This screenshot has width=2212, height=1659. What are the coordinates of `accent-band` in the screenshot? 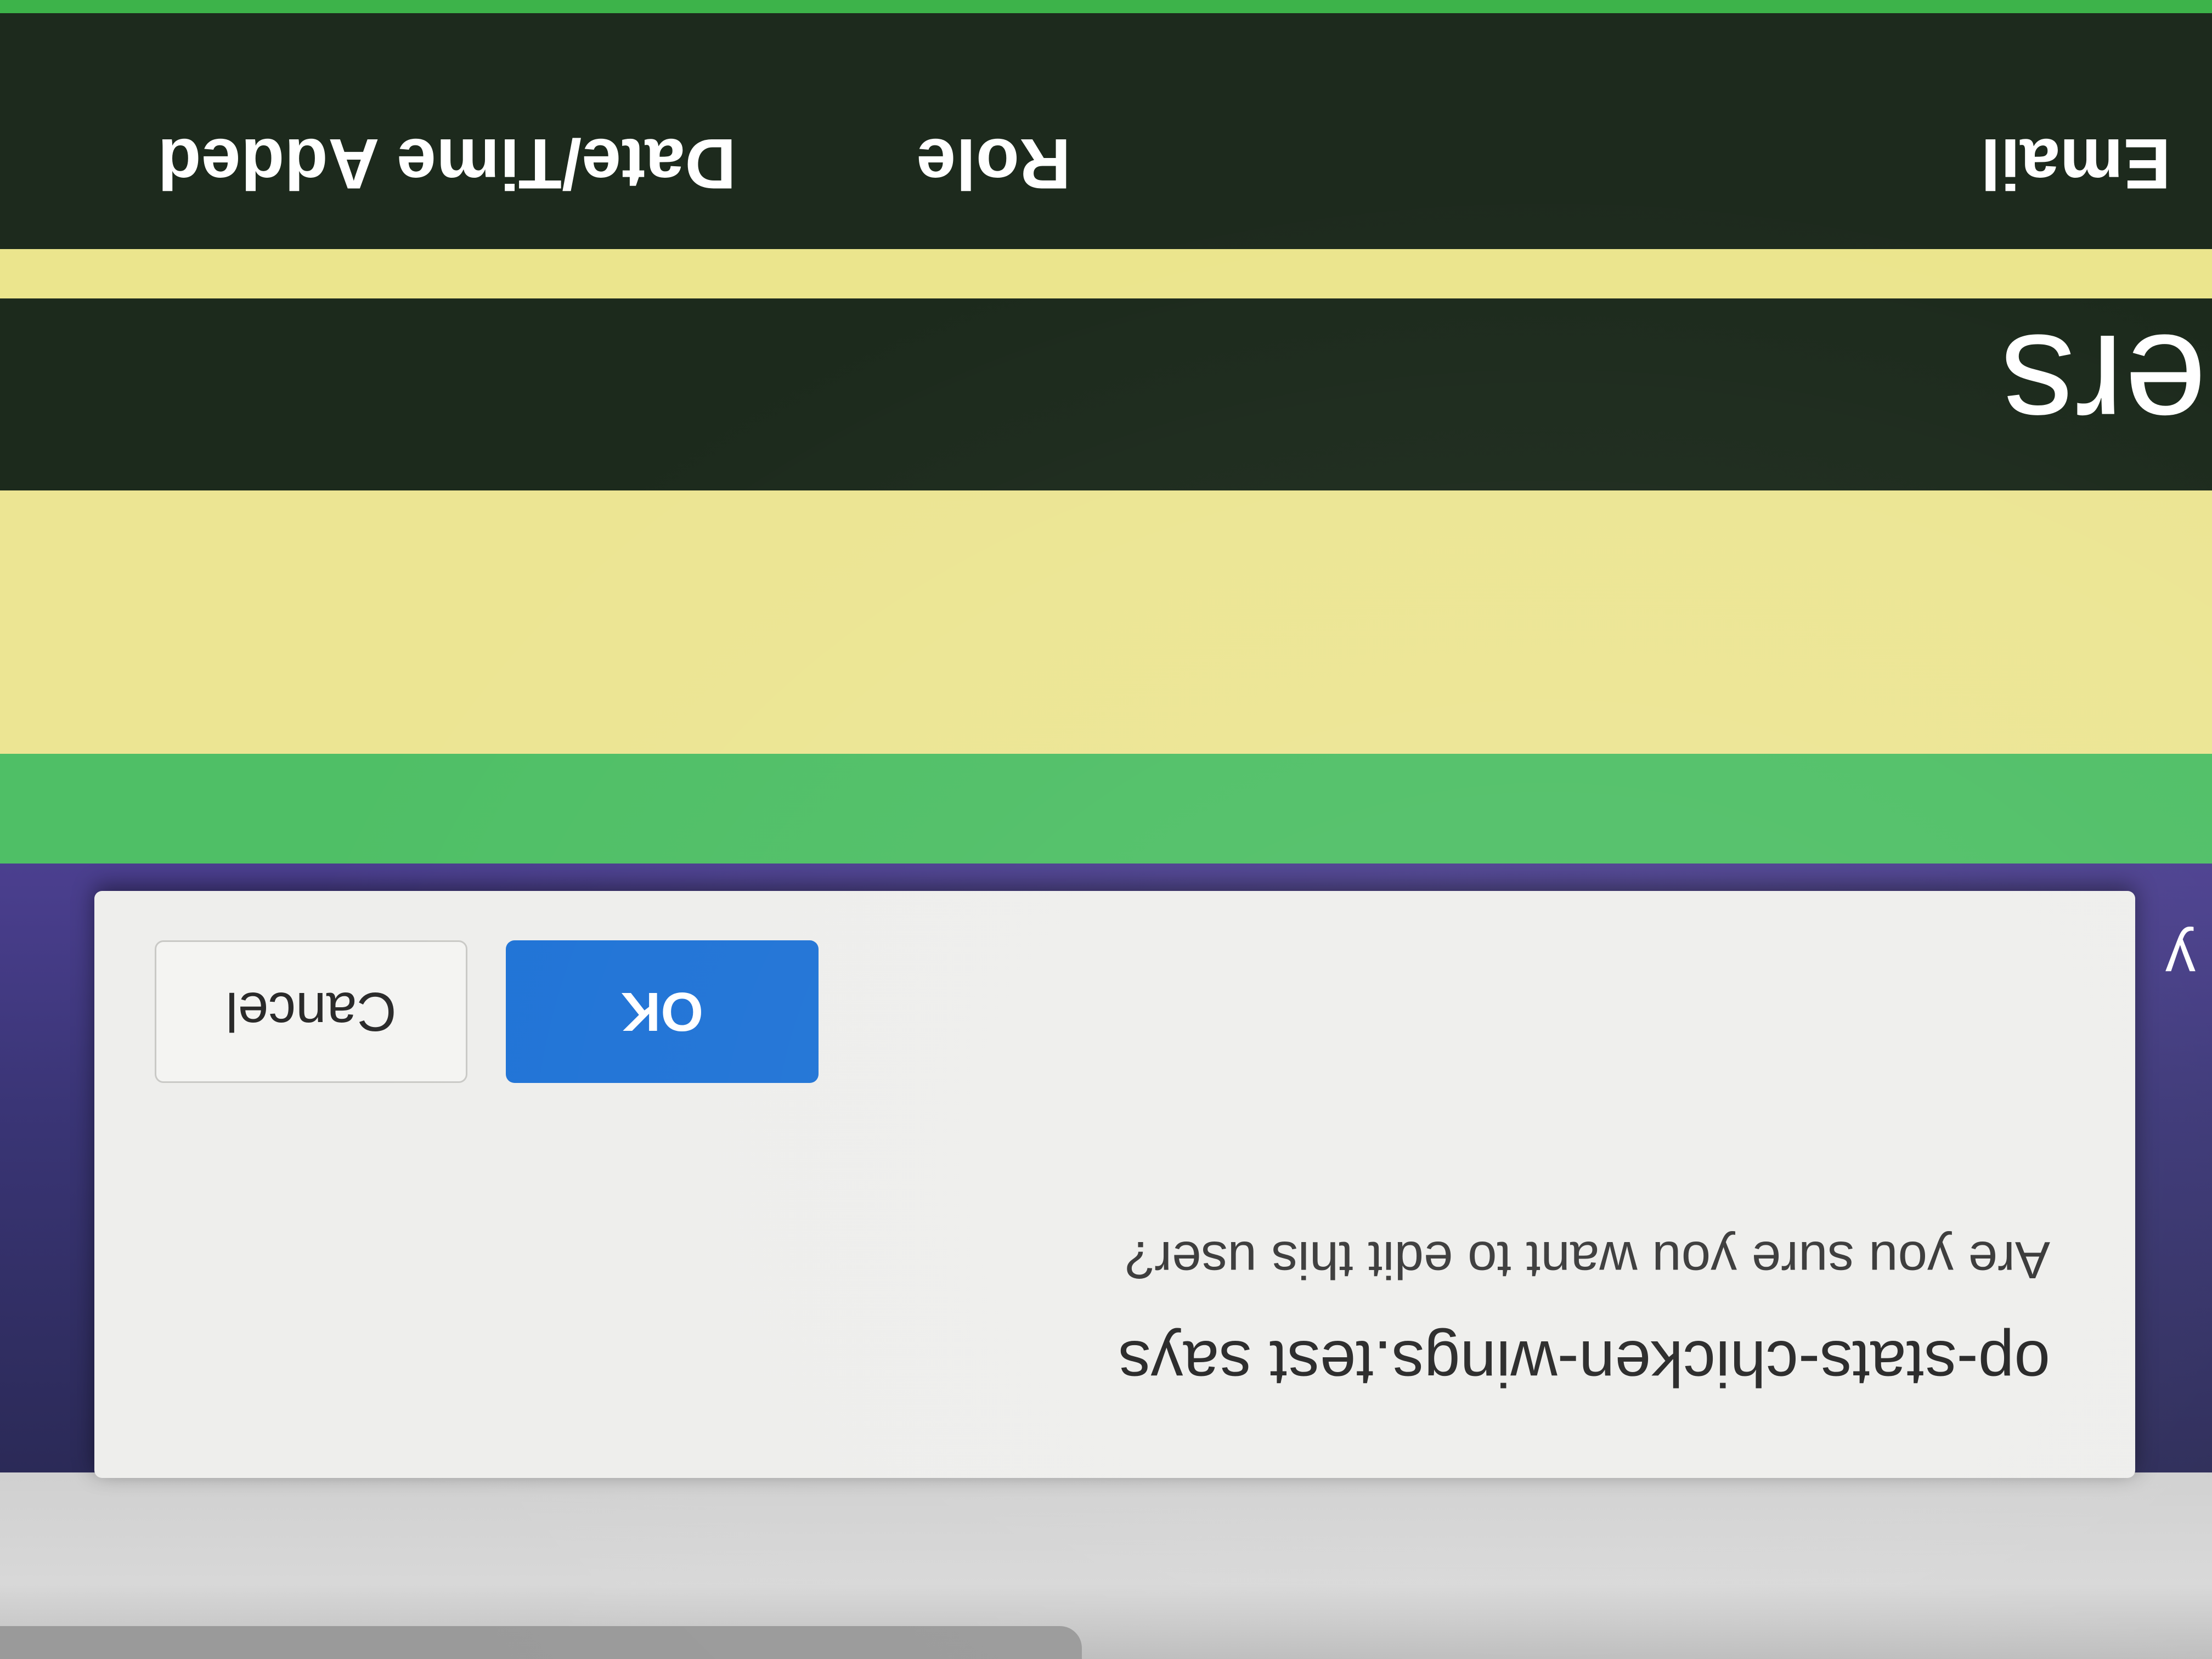 It's located at (1106, 809).